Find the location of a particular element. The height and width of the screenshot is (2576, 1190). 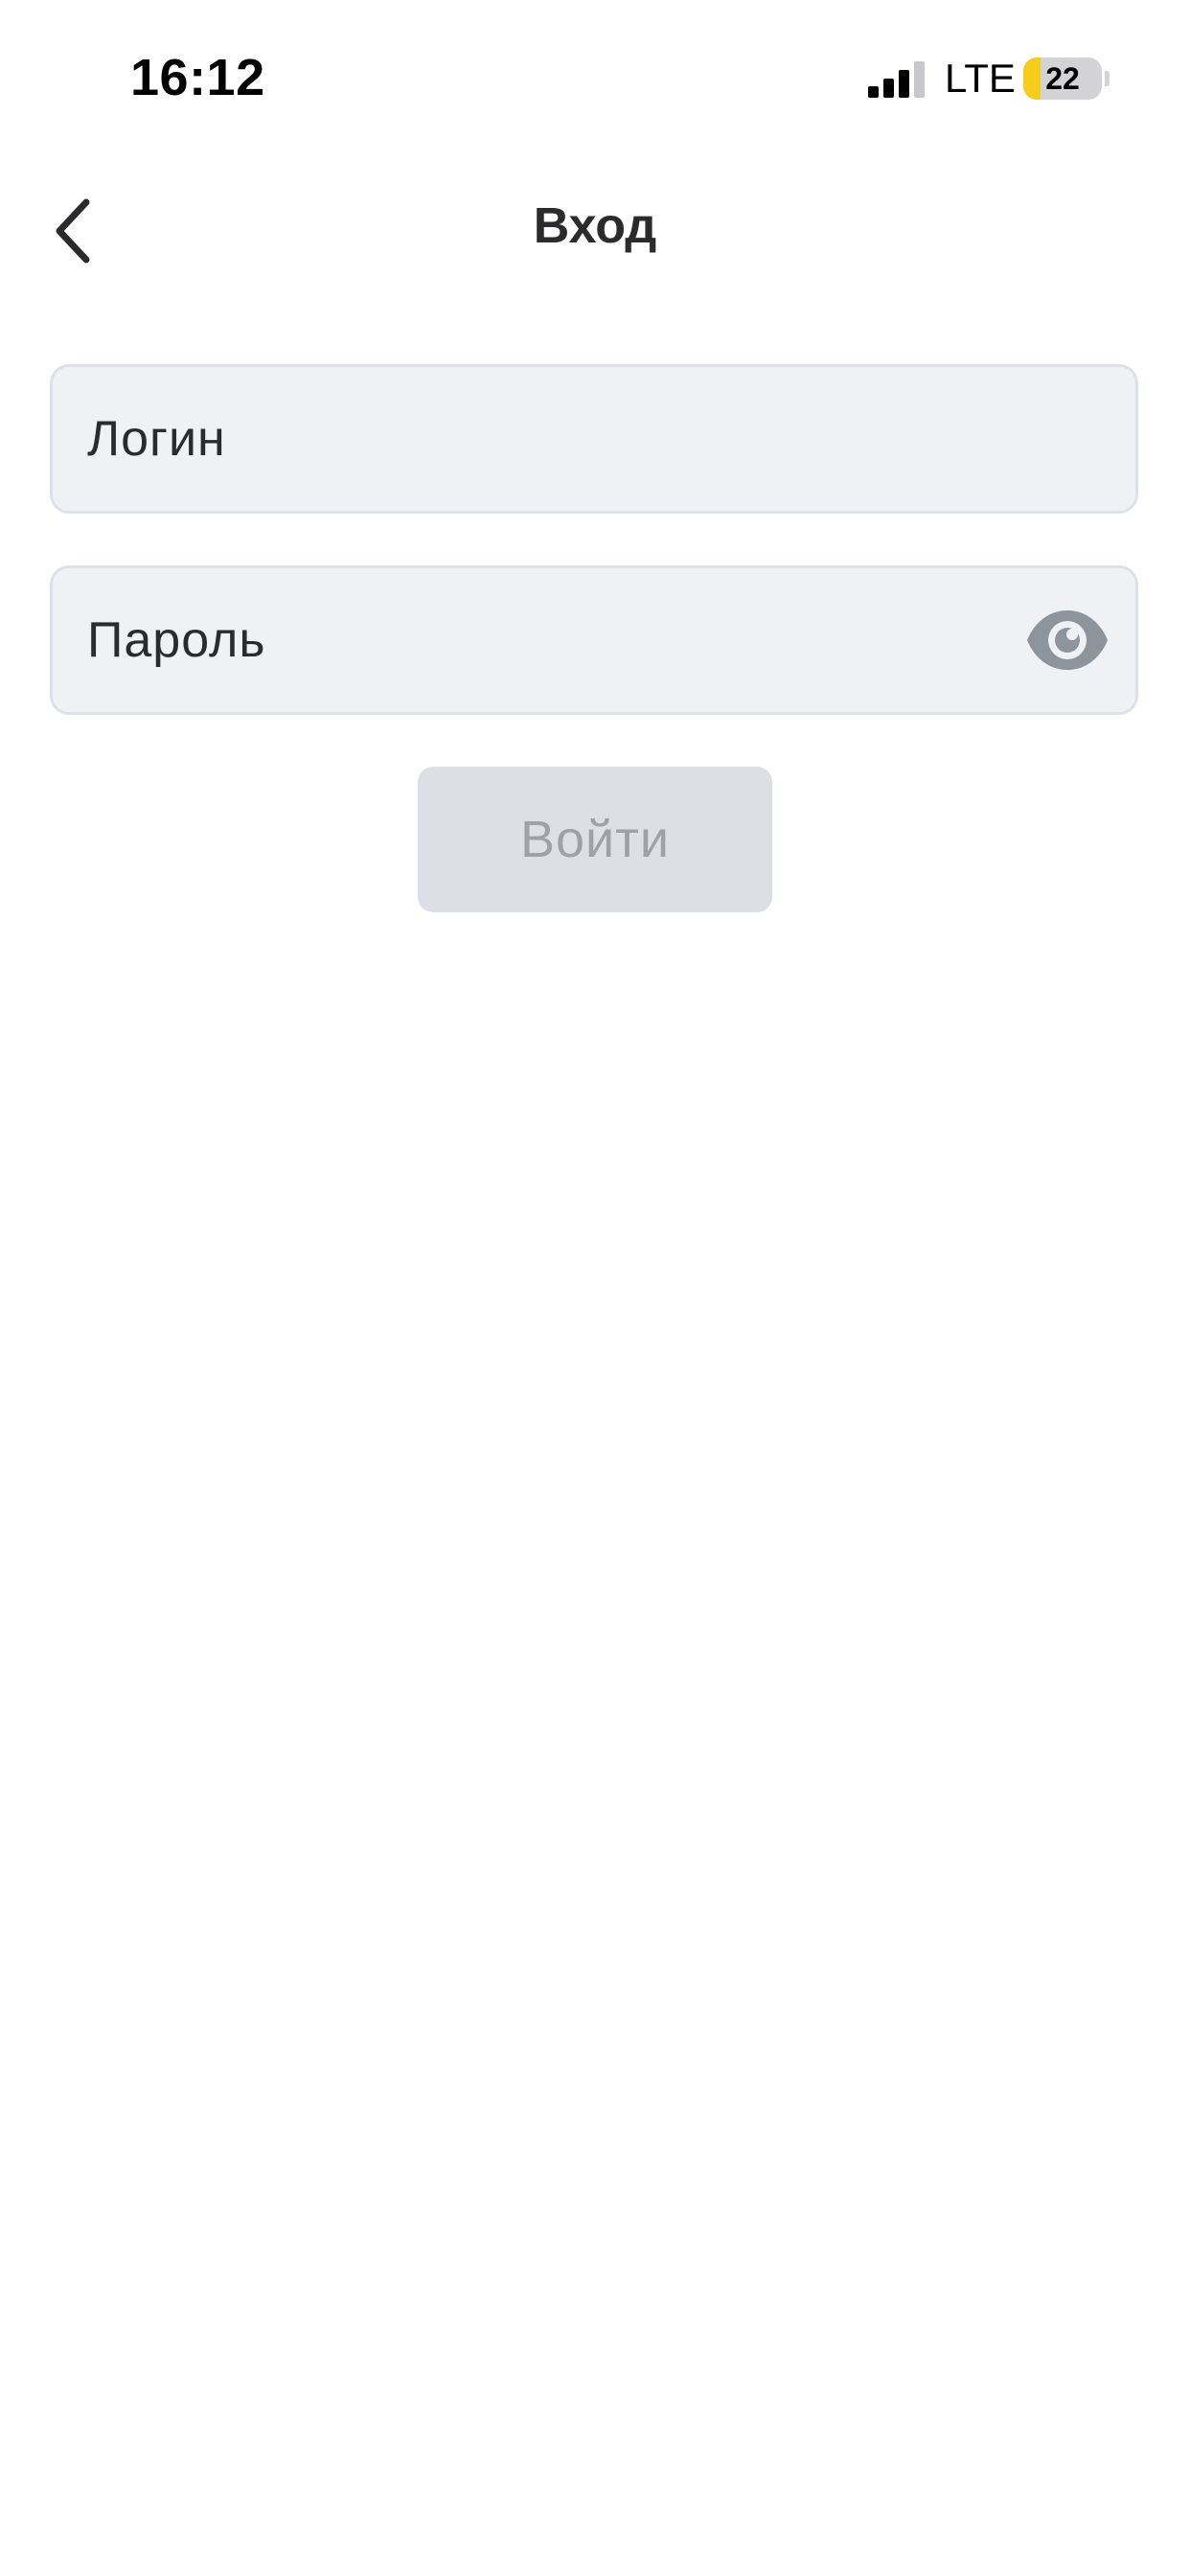

show-password-toggle is located at coordinates (1067, 640).